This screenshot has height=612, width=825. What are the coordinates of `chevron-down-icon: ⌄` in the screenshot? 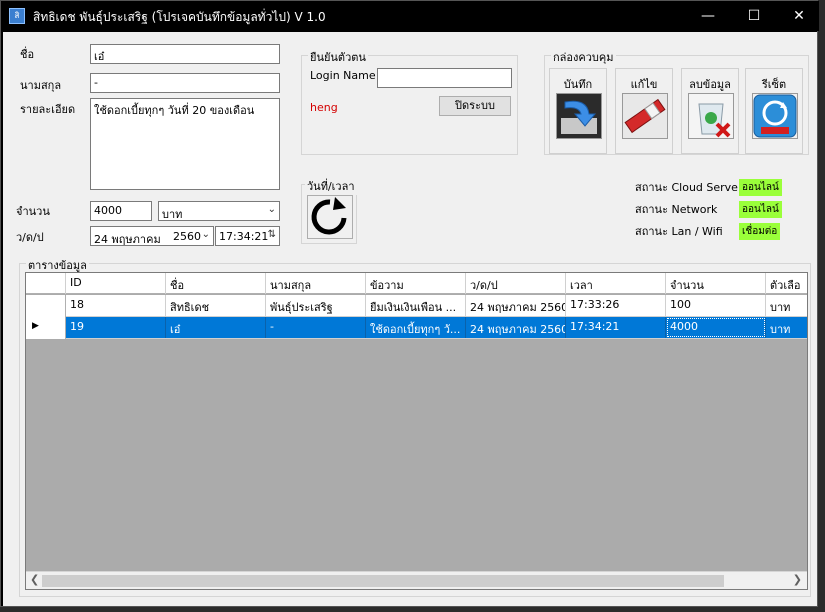 It's located at (271, 209).